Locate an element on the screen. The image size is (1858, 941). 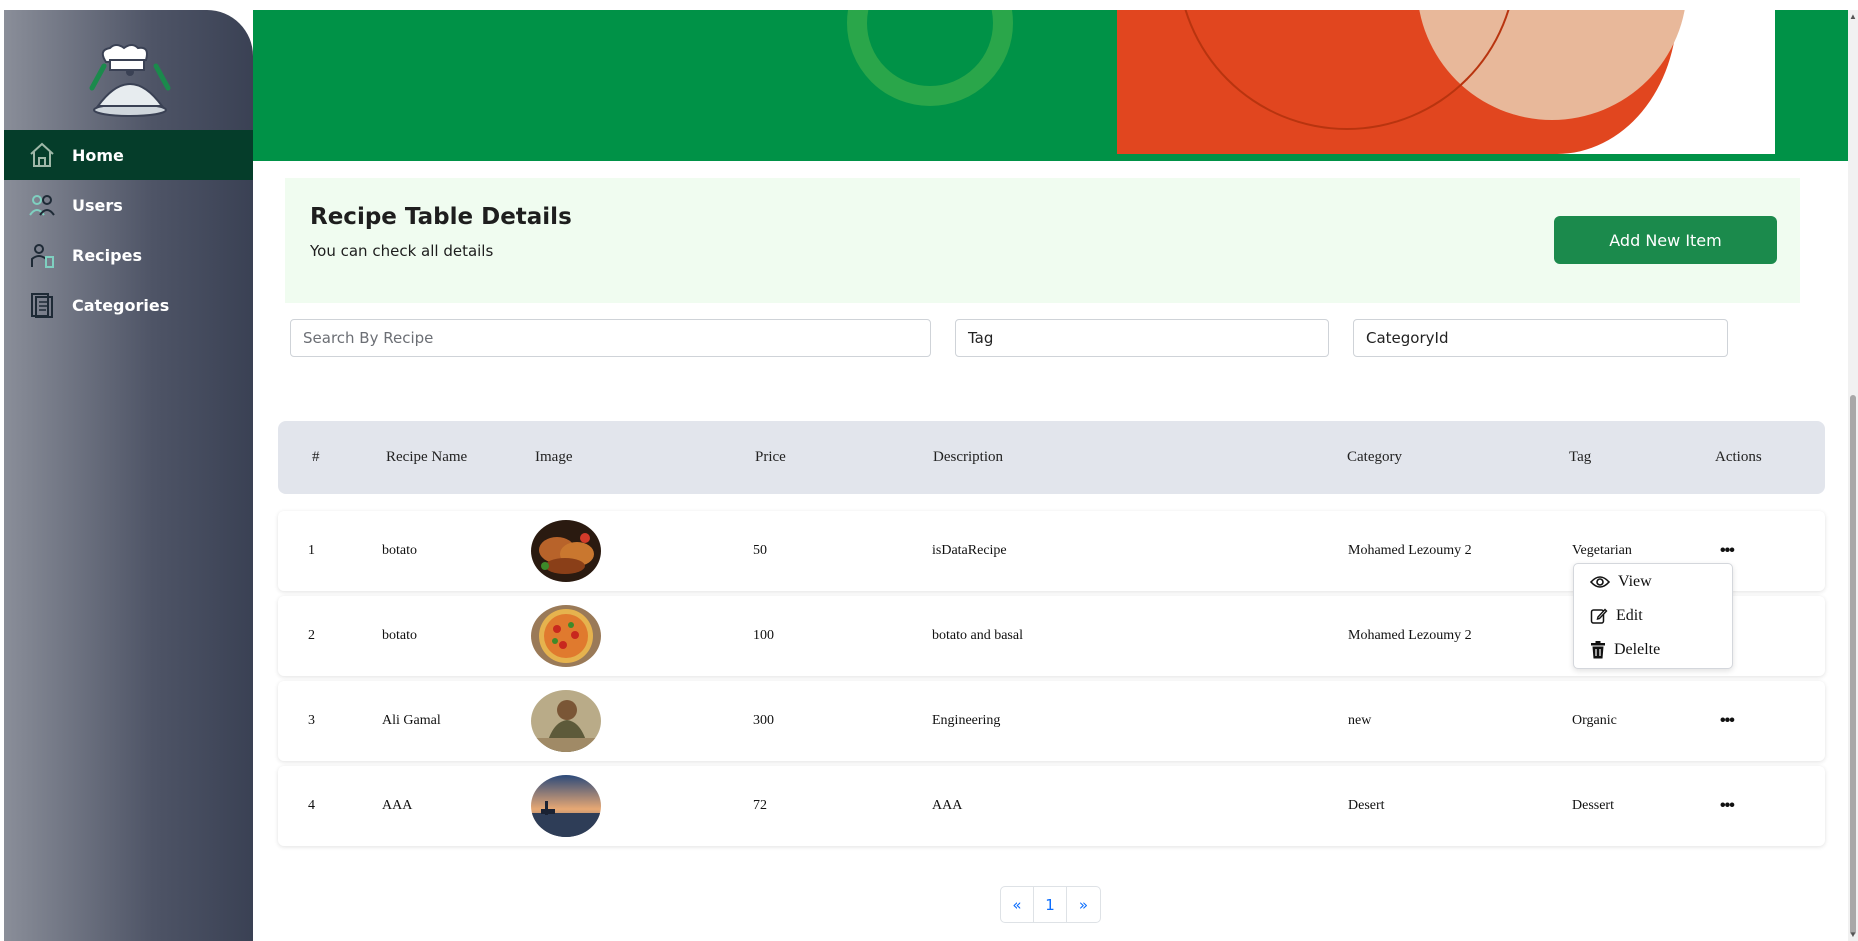
column-header: Recipe Name is located at coordinates (427, 457).